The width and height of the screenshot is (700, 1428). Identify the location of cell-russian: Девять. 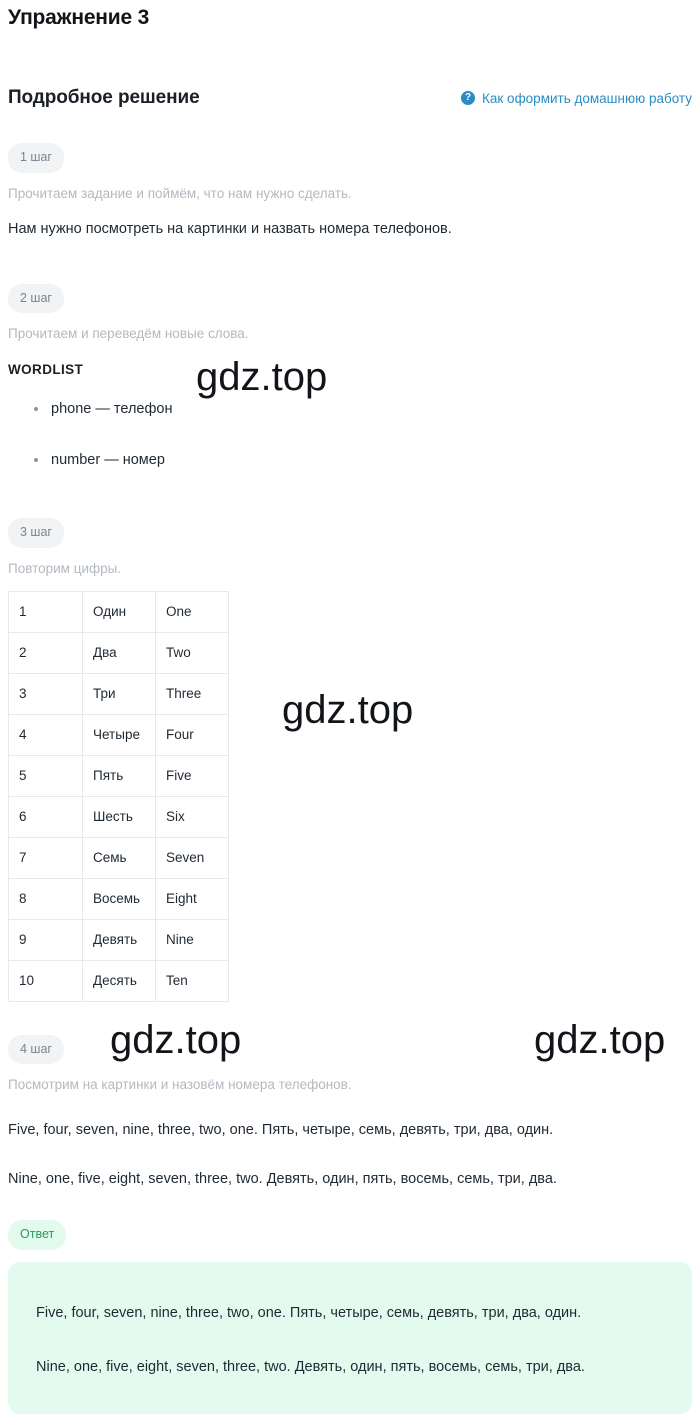
(119, 939).